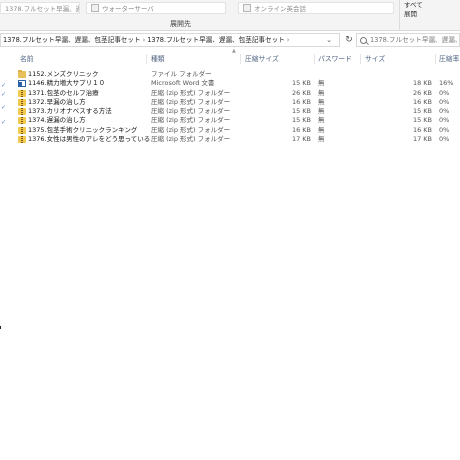 The image size is (460, 460). I want to click on file-size: 26 KB, so click(422, 92).